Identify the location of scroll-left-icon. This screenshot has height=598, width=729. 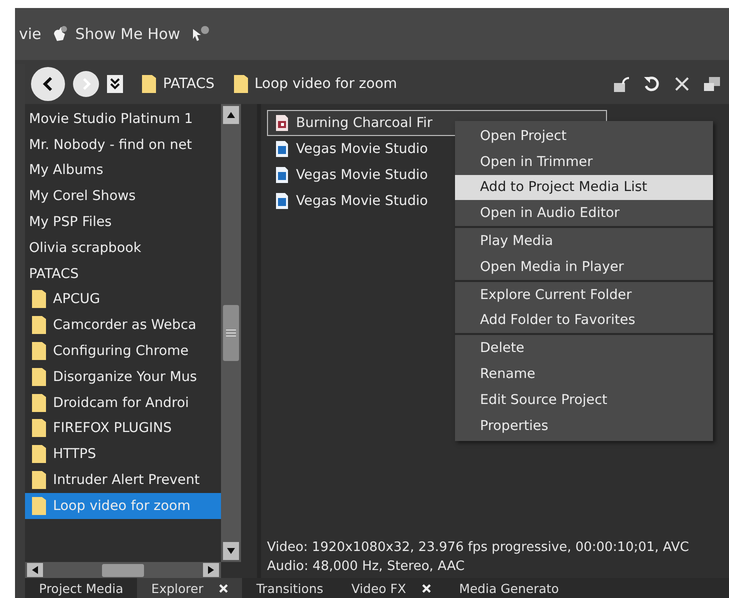
(35, 570).